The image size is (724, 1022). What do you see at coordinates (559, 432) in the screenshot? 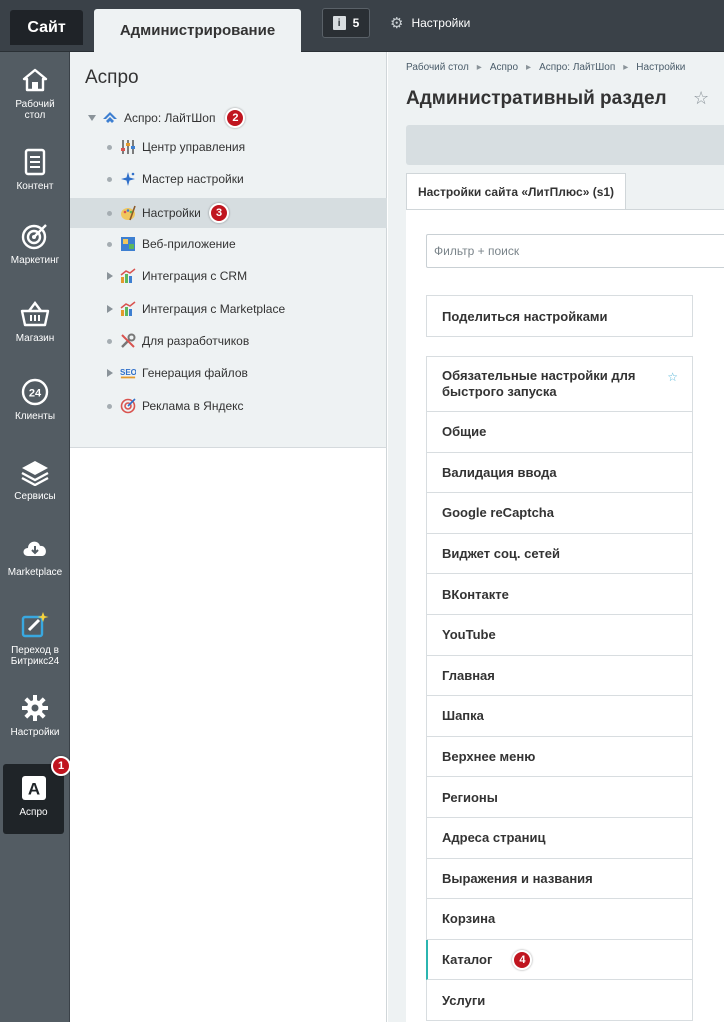
I see `section-item: Общие` at bounding box center [559, 432].